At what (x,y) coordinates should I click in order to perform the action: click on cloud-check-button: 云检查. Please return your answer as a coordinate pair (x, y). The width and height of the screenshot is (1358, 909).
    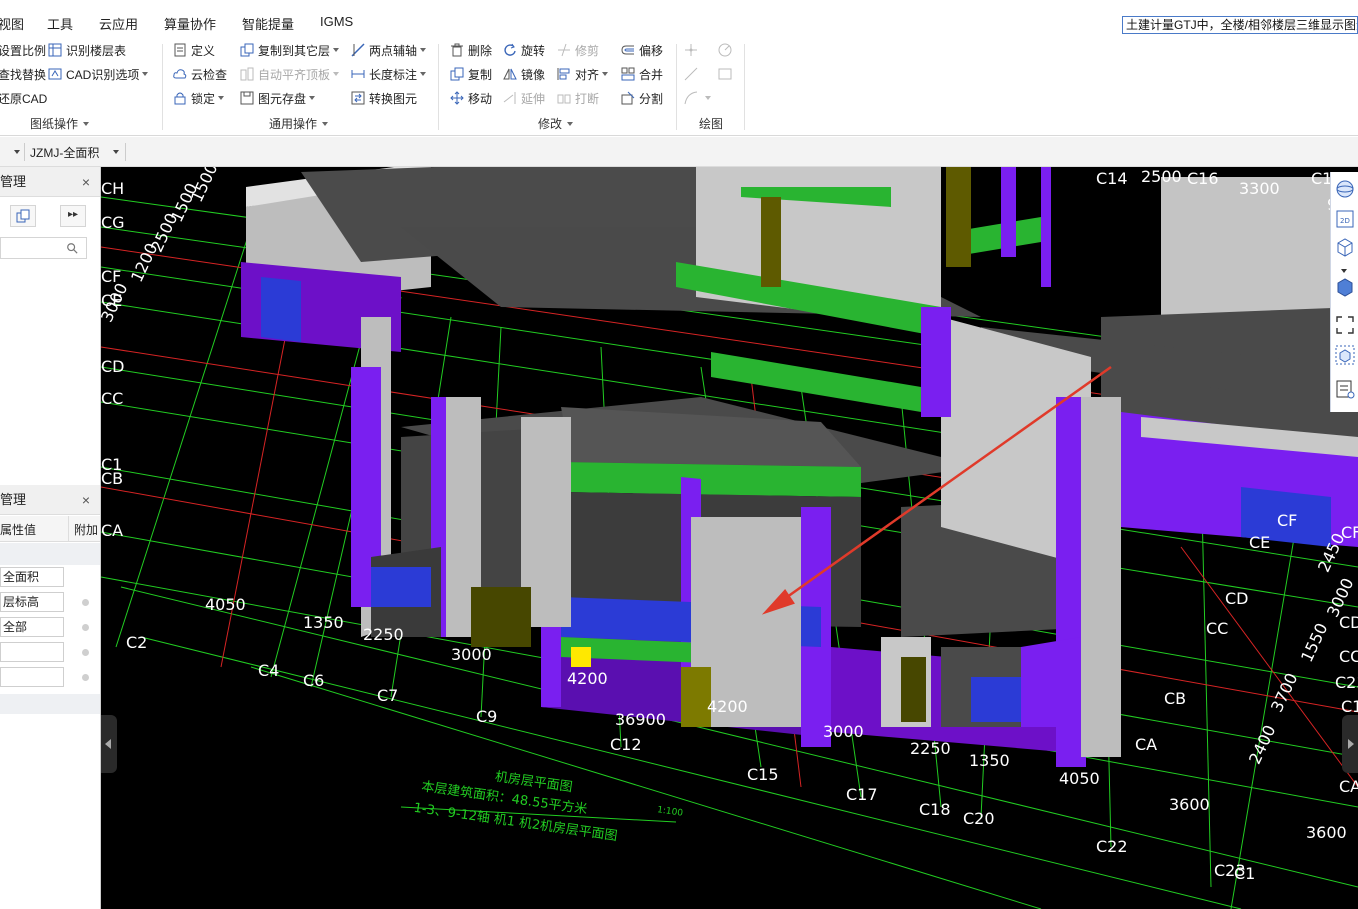
    Looking at the image, I should click on (200, 74).